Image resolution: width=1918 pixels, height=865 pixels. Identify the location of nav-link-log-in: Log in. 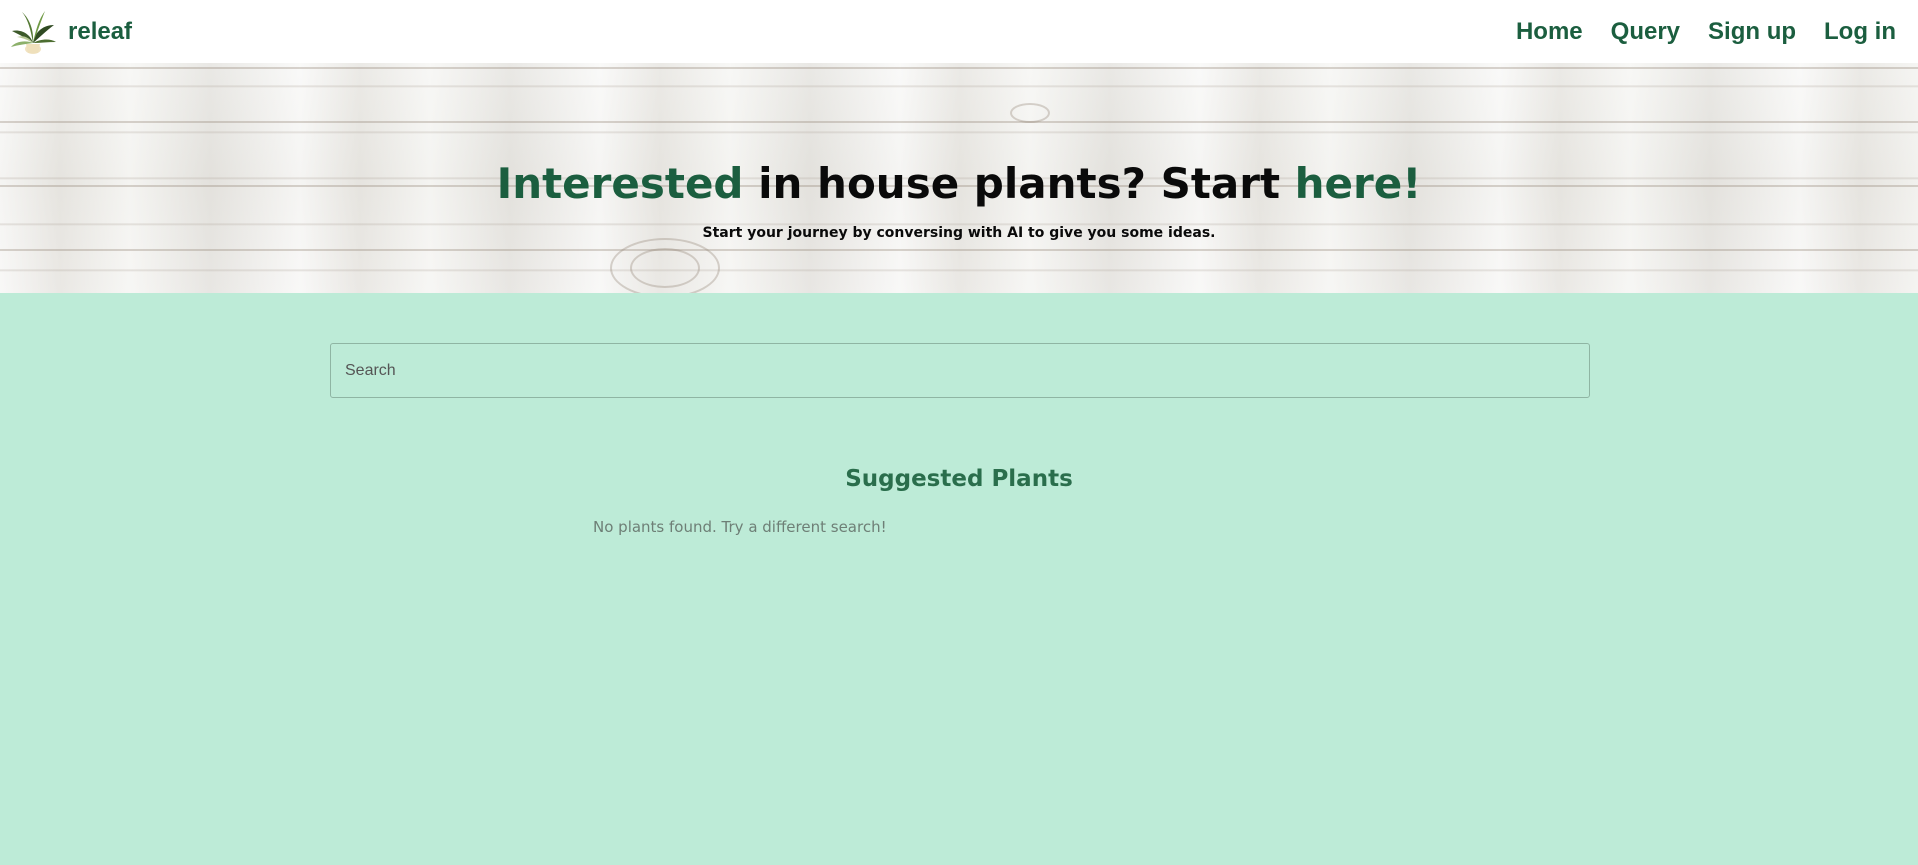
(1860, 32).